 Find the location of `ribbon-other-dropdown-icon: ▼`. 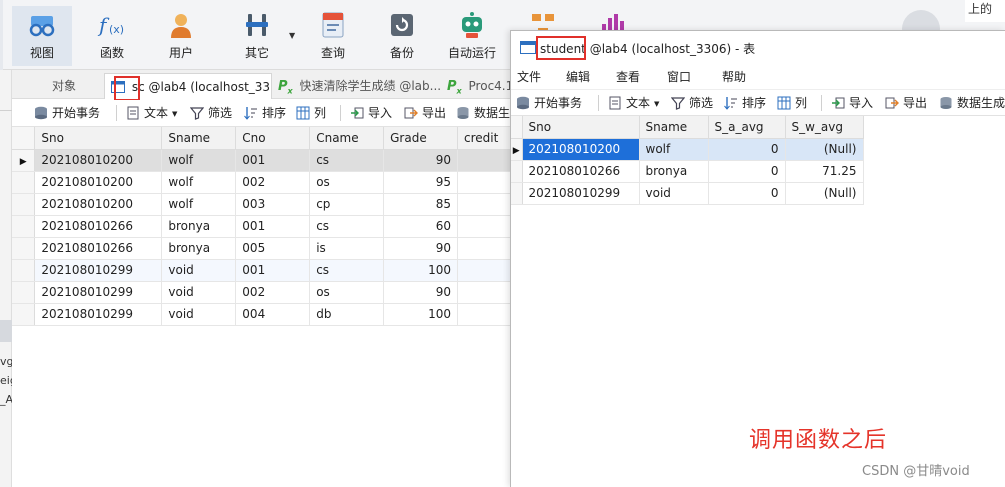

ribbon-other-dropdown-icon: ▼ is located at coordinates (292, 35).